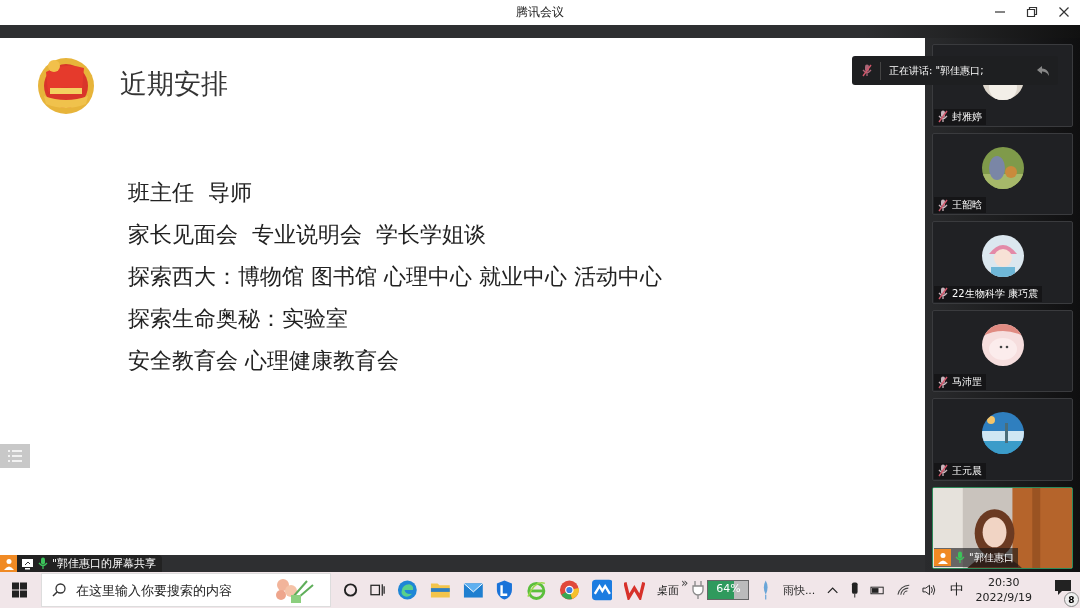 The image size is (1080, 608). What do you see at coordinates (1003, 582) in the screenshot?
I see `time-text: 20:30` at bounding box center [1003, 582].